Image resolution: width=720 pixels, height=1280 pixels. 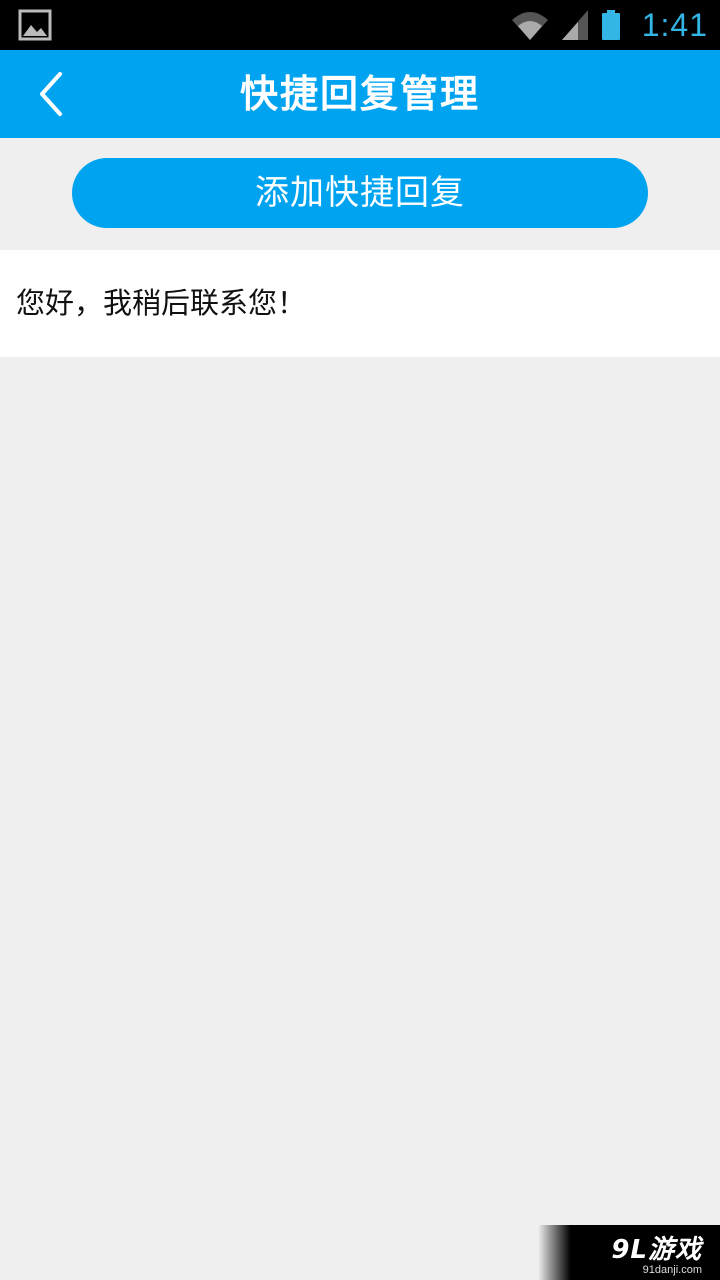 I want to click on title-bar: 快捷回复管理, so click(x=360, y=94).